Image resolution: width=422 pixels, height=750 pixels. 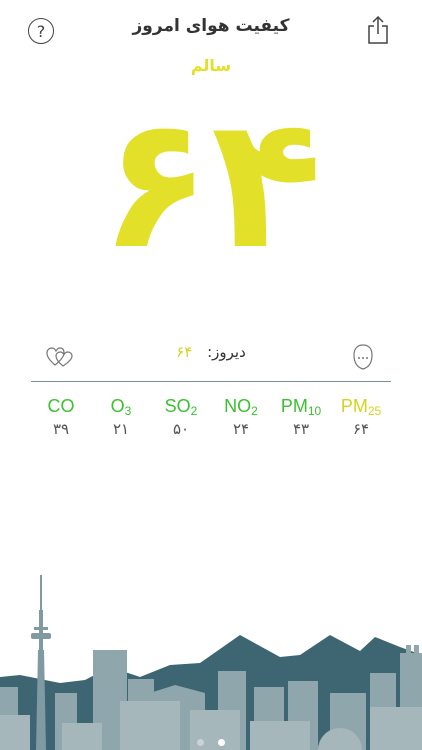 I want to click on face-icon, so click(x=363, y=357).